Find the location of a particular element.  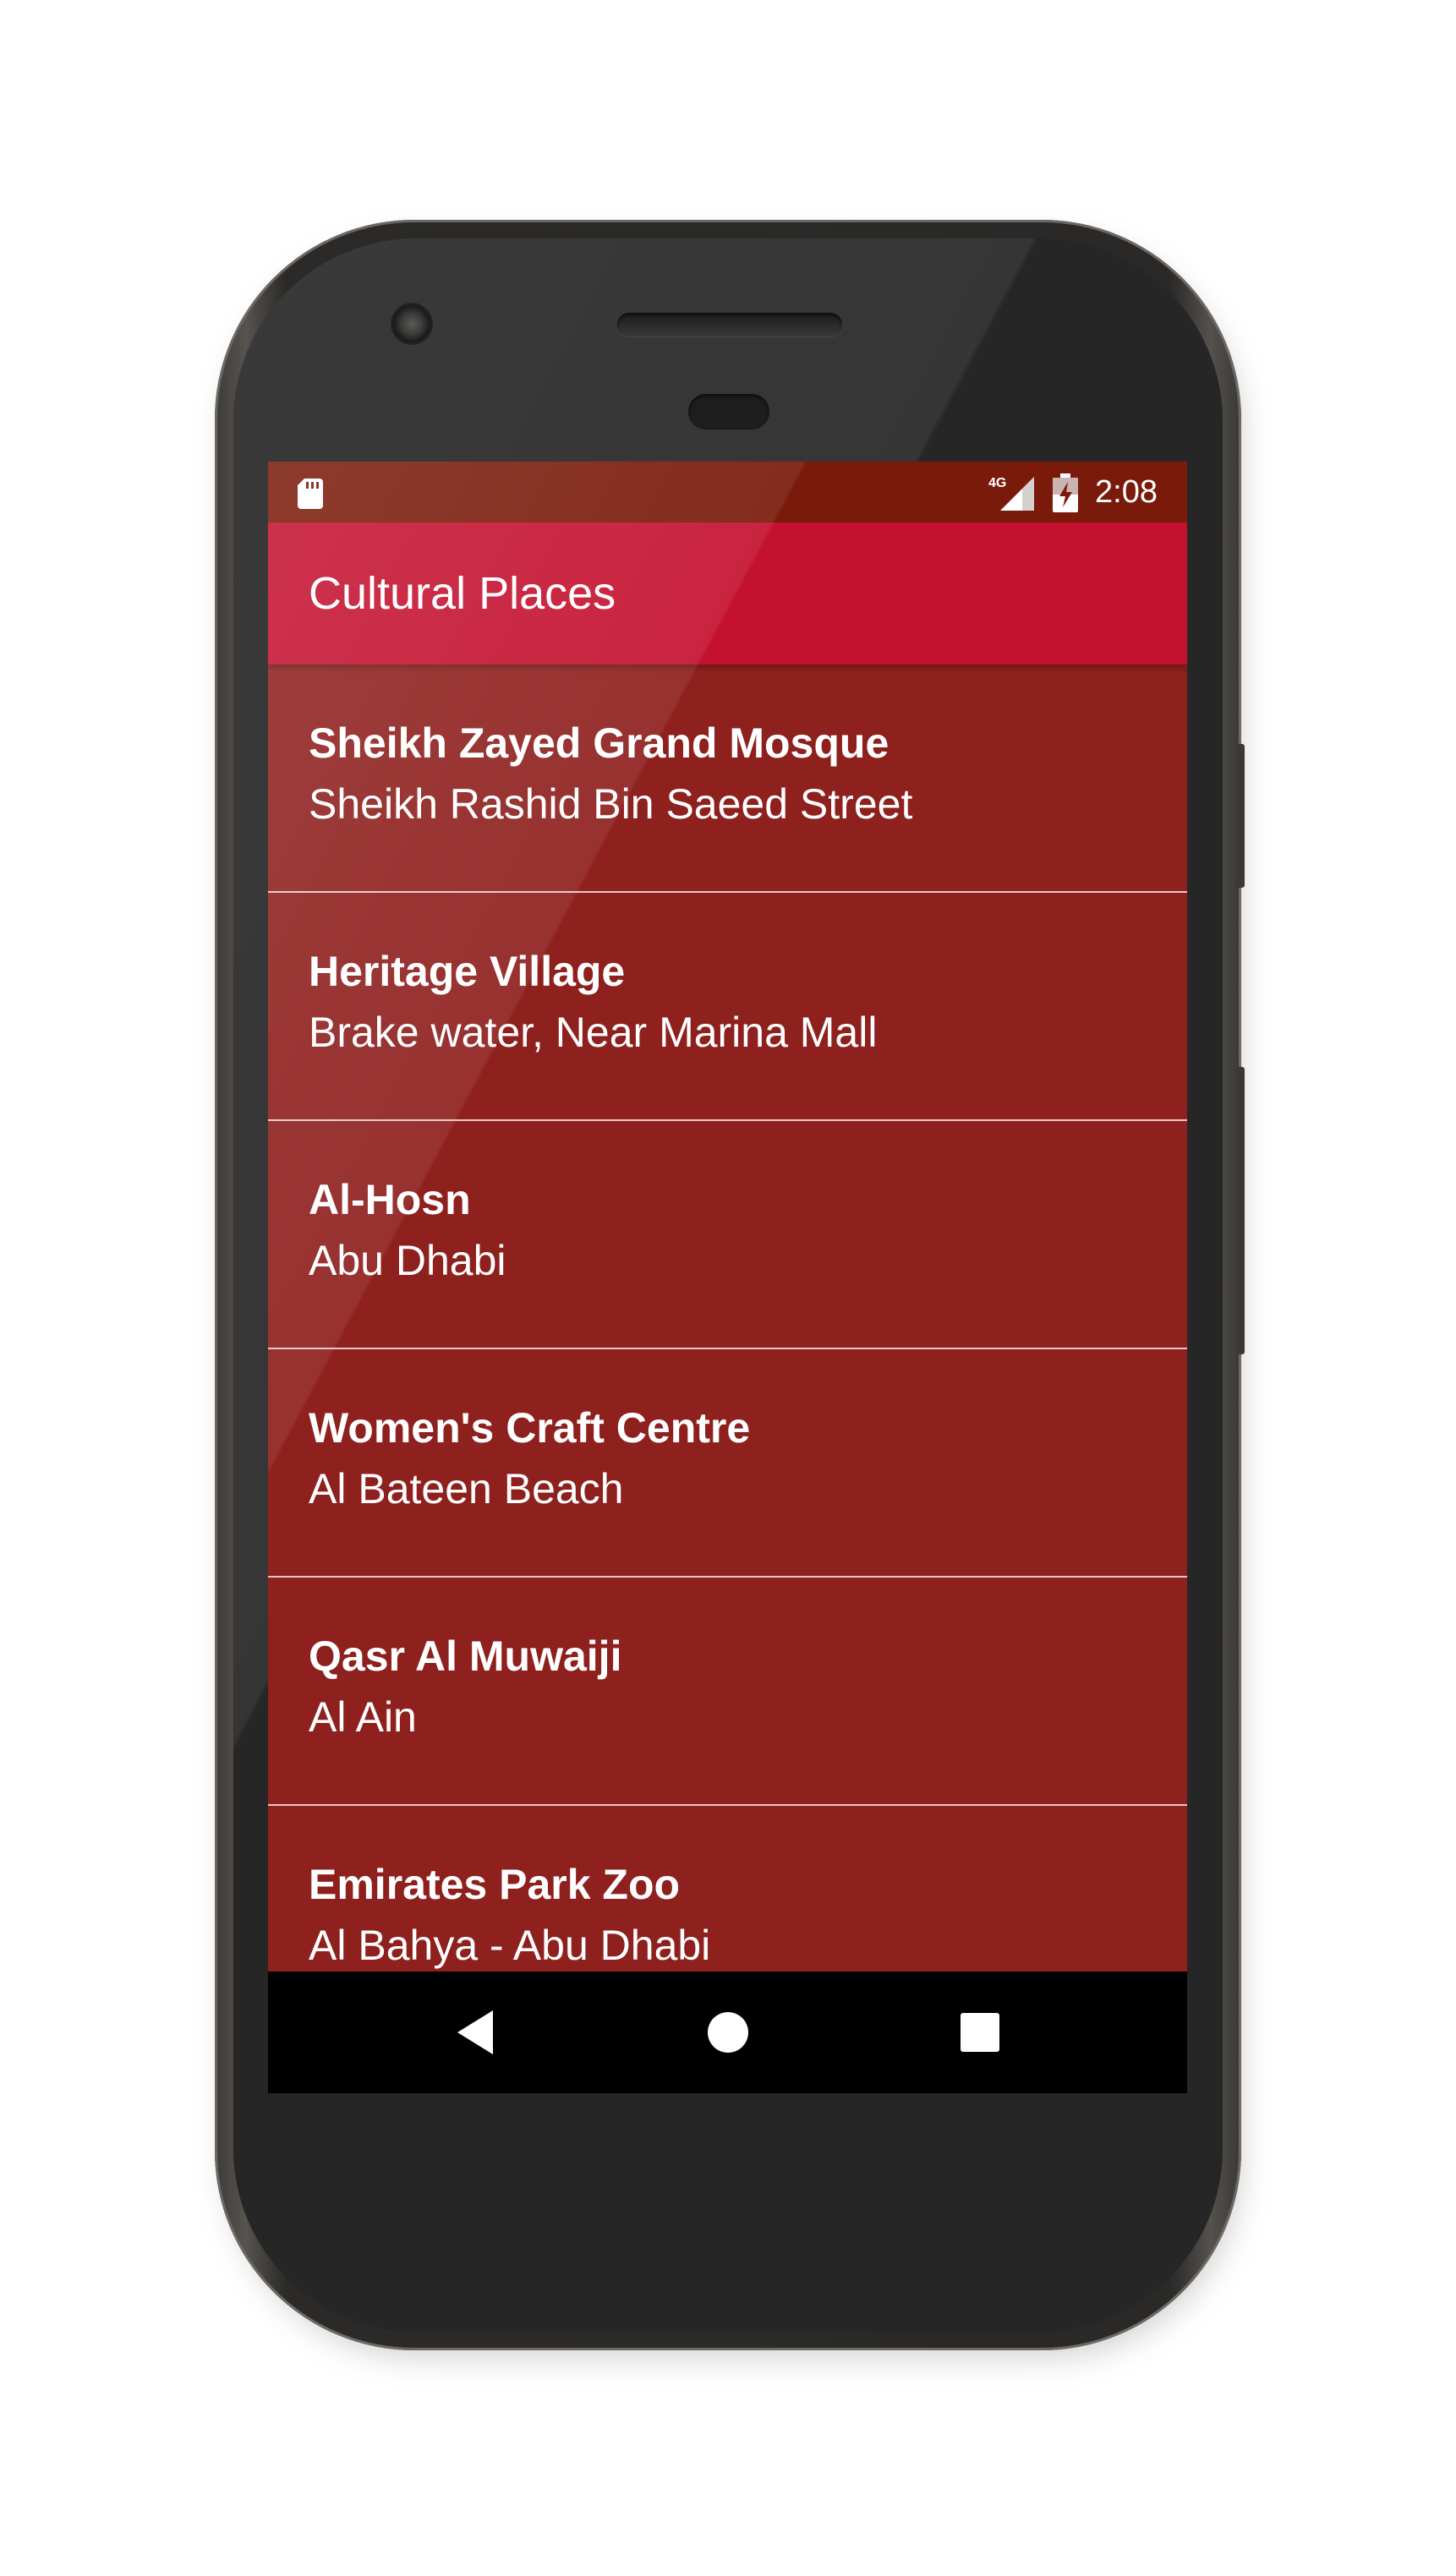

list-item: Al-Hosn Abu Dhabi is located at coordinates (727, 1235).